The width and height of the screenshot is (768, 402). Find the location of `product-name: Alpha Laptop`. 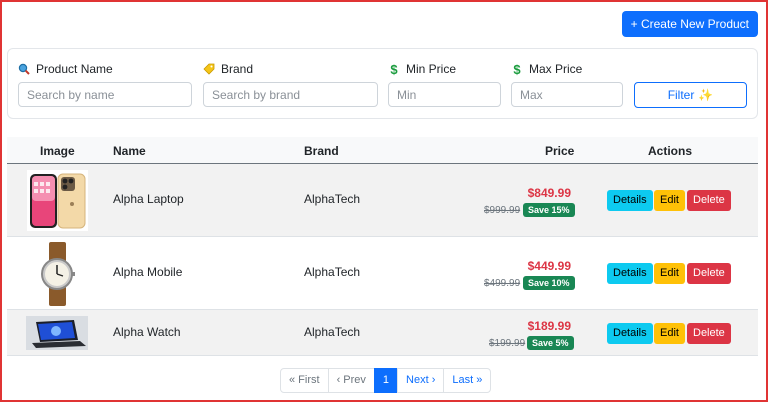

product-name: Alpha Laptop is located at coordinates (148, 199).